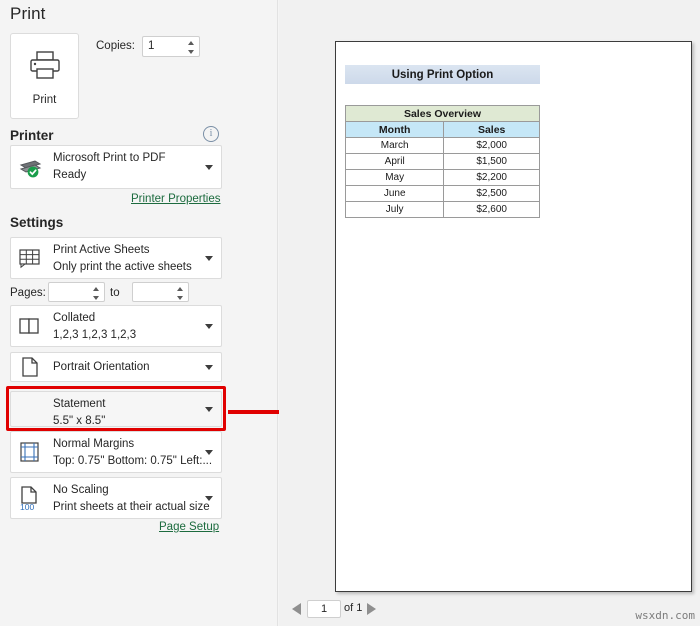 The height and width of the screenshot is (626, 700). I want to click on setting-subtitle: 5.5" x 8.5", so click(79, 421).